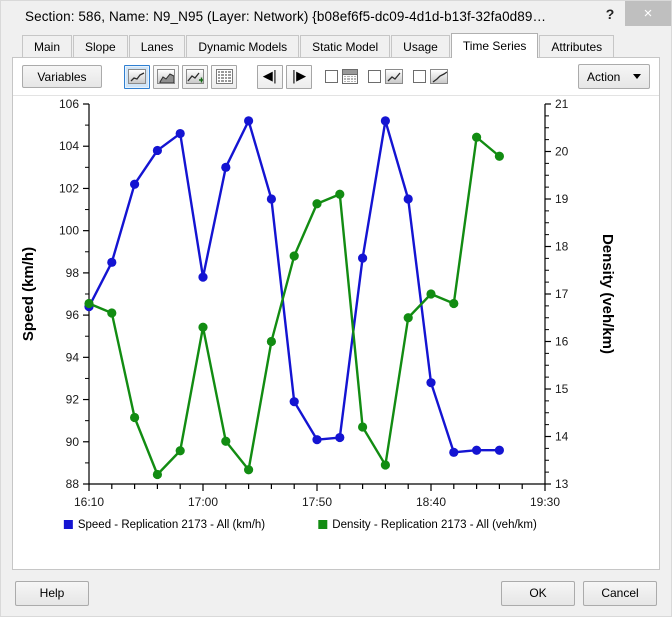 Image resolution: width=672 pixels, height=617 pixels. What do you see at coordinates (73, 357) in the screenshot?
I see `y-tick-label: 94` at bounding box center [73, 357].